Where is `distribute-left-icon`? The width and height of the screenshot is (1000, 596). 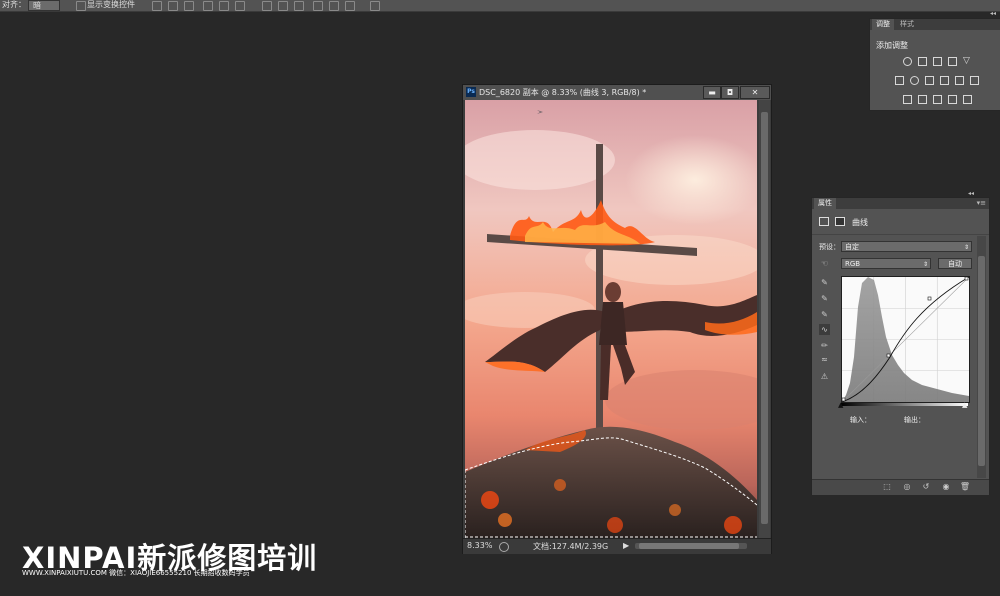
distribute-left-icon is located at coordinates (318, 6).